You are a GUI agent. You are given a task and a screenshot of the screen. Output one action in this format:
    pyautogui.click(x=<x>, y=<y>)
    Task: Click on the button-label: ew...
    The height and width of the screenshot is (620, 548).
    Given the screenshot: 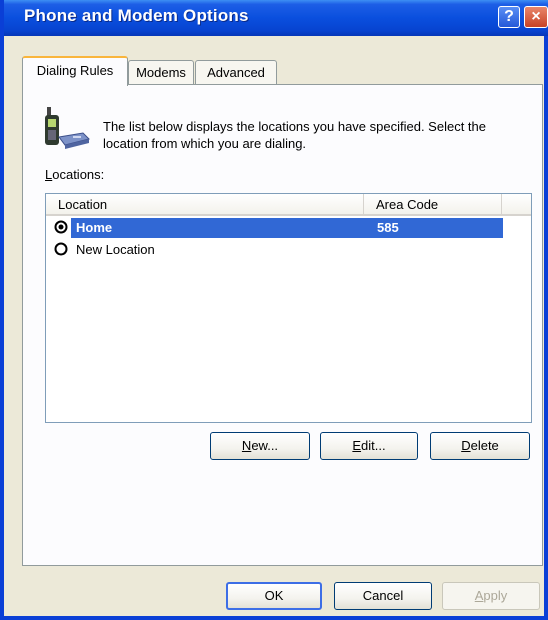 What is the action you would take?
    pyautogui.click(x=265, y=445)
    